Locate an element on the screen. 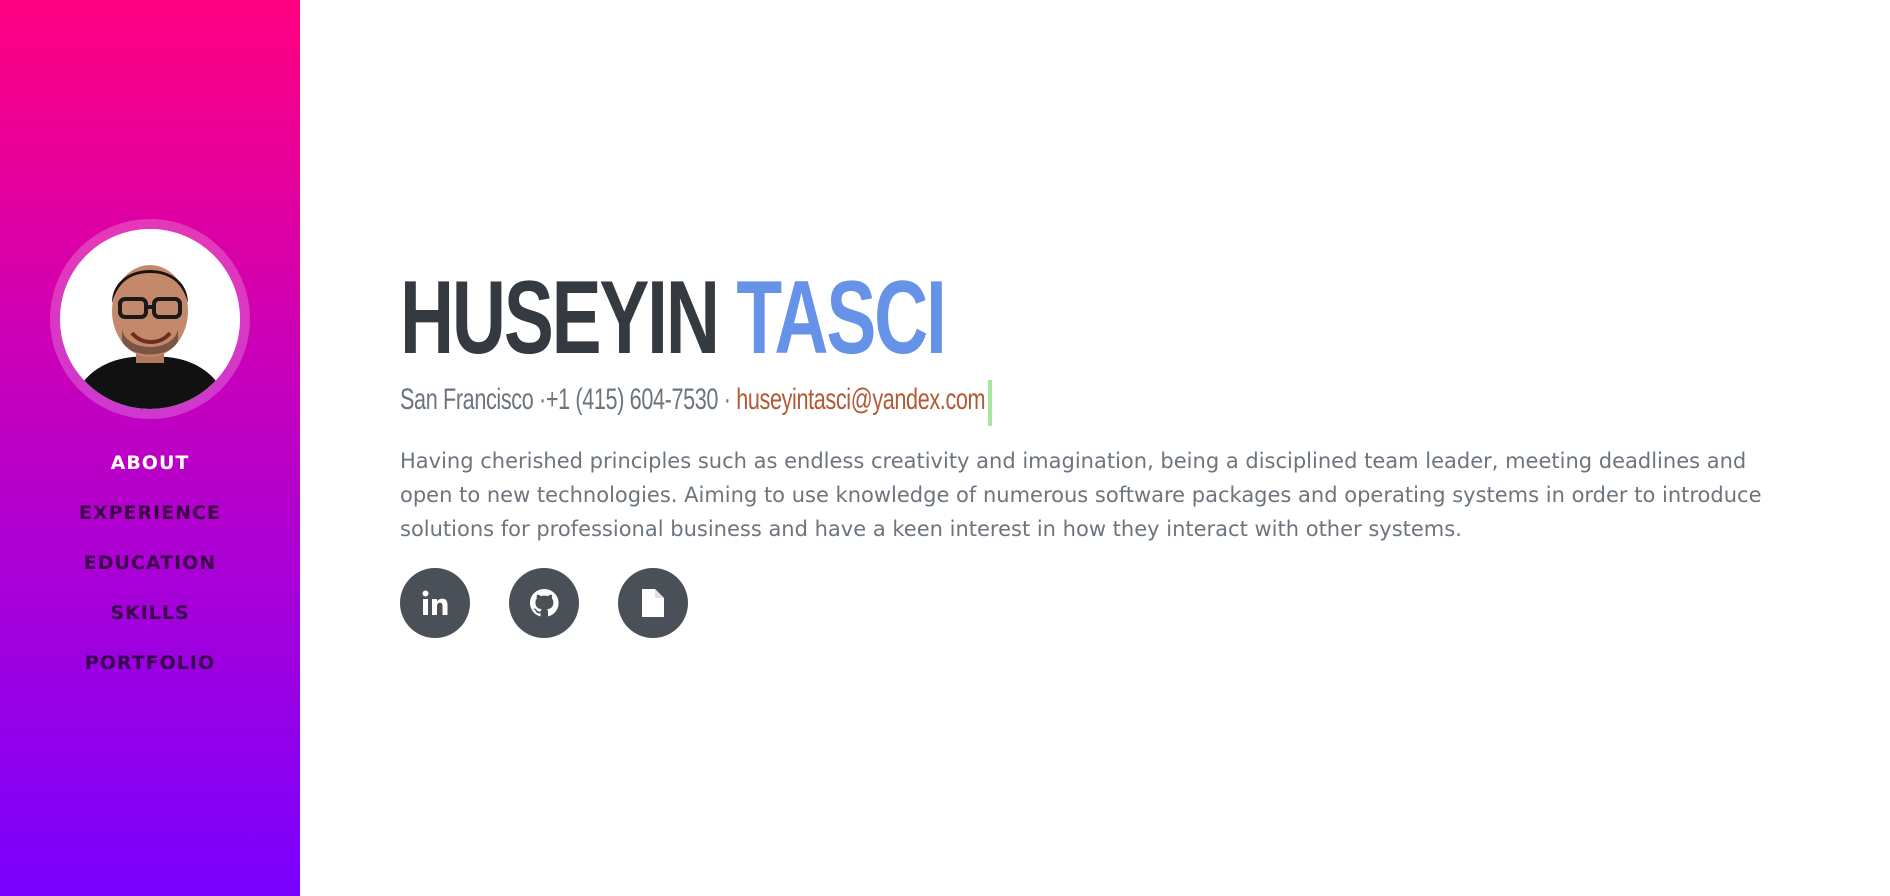 This screenshot has width=1890, height=896. social-icons is located at coordinates (1100, 604).